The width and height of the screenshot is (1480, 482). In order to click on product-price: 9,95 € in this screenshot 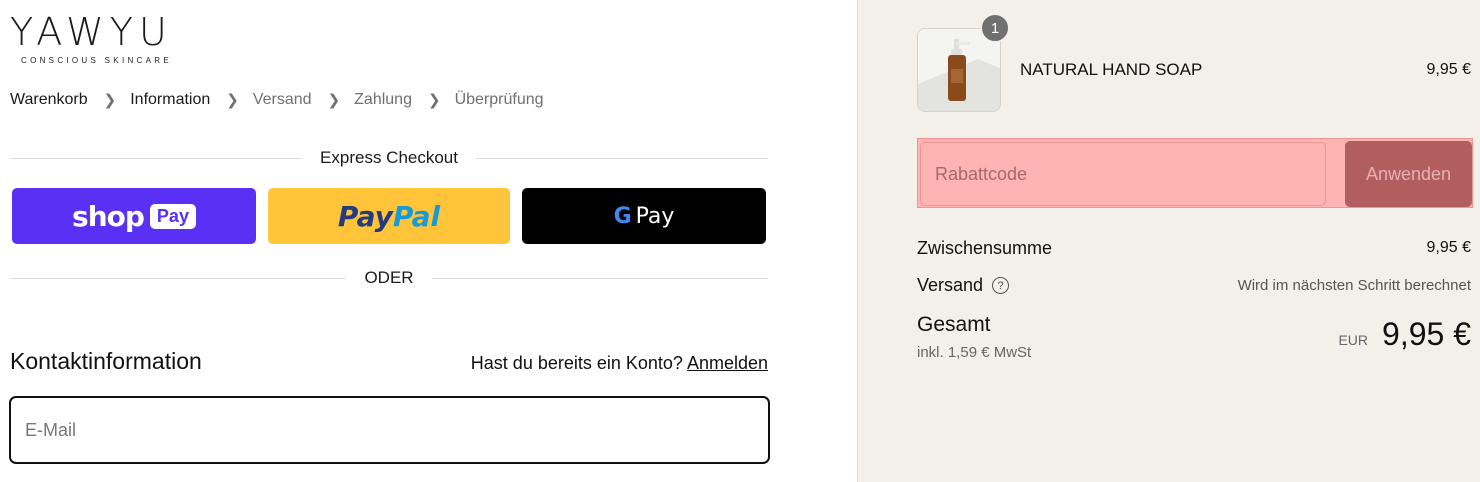, I will do `click(1448, 69)`.